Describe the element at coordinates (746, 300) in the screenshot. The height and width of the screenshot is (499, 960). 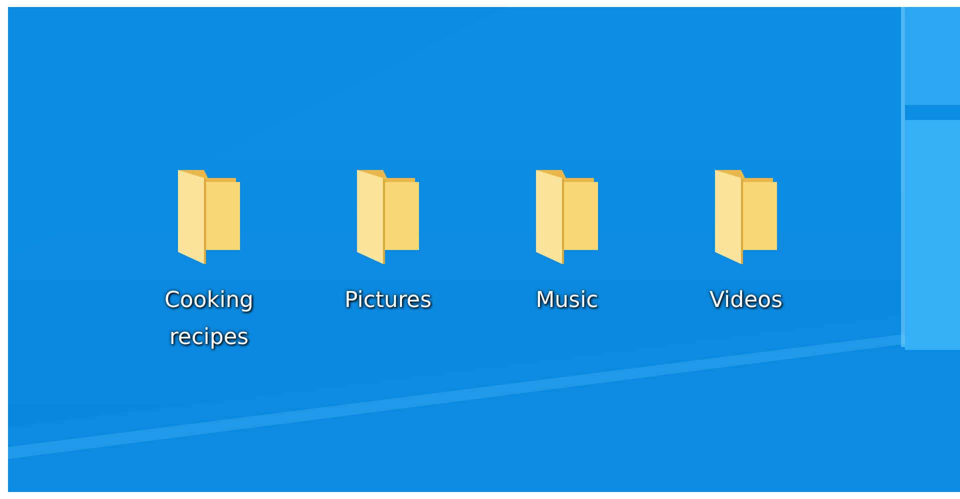
I see `folder-label: Videos` at that location.